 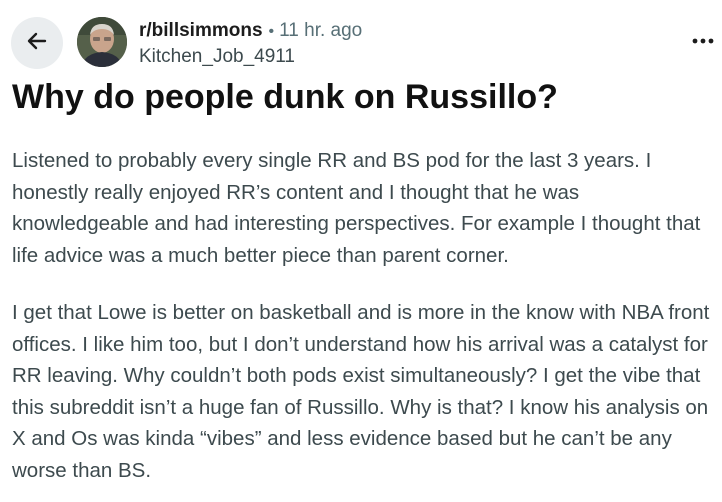 I want to click on more-horizontal-icon, so click(x=703, y=40).